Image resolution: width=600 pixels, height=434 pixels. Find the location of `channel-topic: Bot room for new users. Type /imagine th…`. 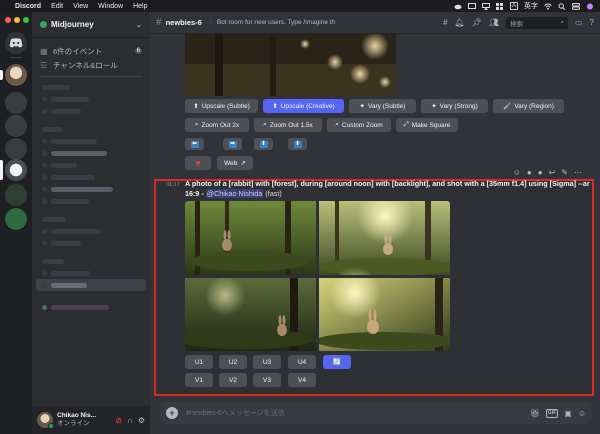

channel-topic: Bot room for new users. Type /imagine th… is located at coordinates (272, 22).